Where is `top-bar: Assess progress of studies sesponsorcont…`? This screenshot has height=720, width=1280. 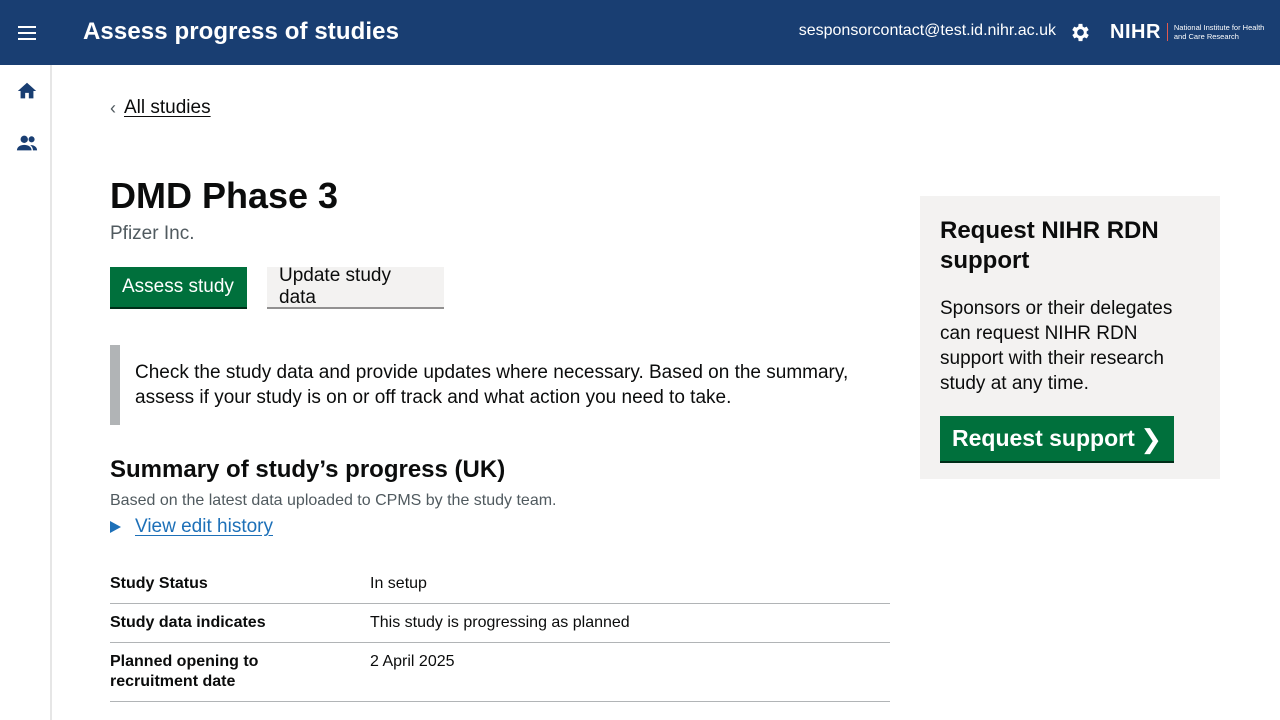
top-bar: Assess progress of studies sesponsorcont… is located at coordinates (640, 32).